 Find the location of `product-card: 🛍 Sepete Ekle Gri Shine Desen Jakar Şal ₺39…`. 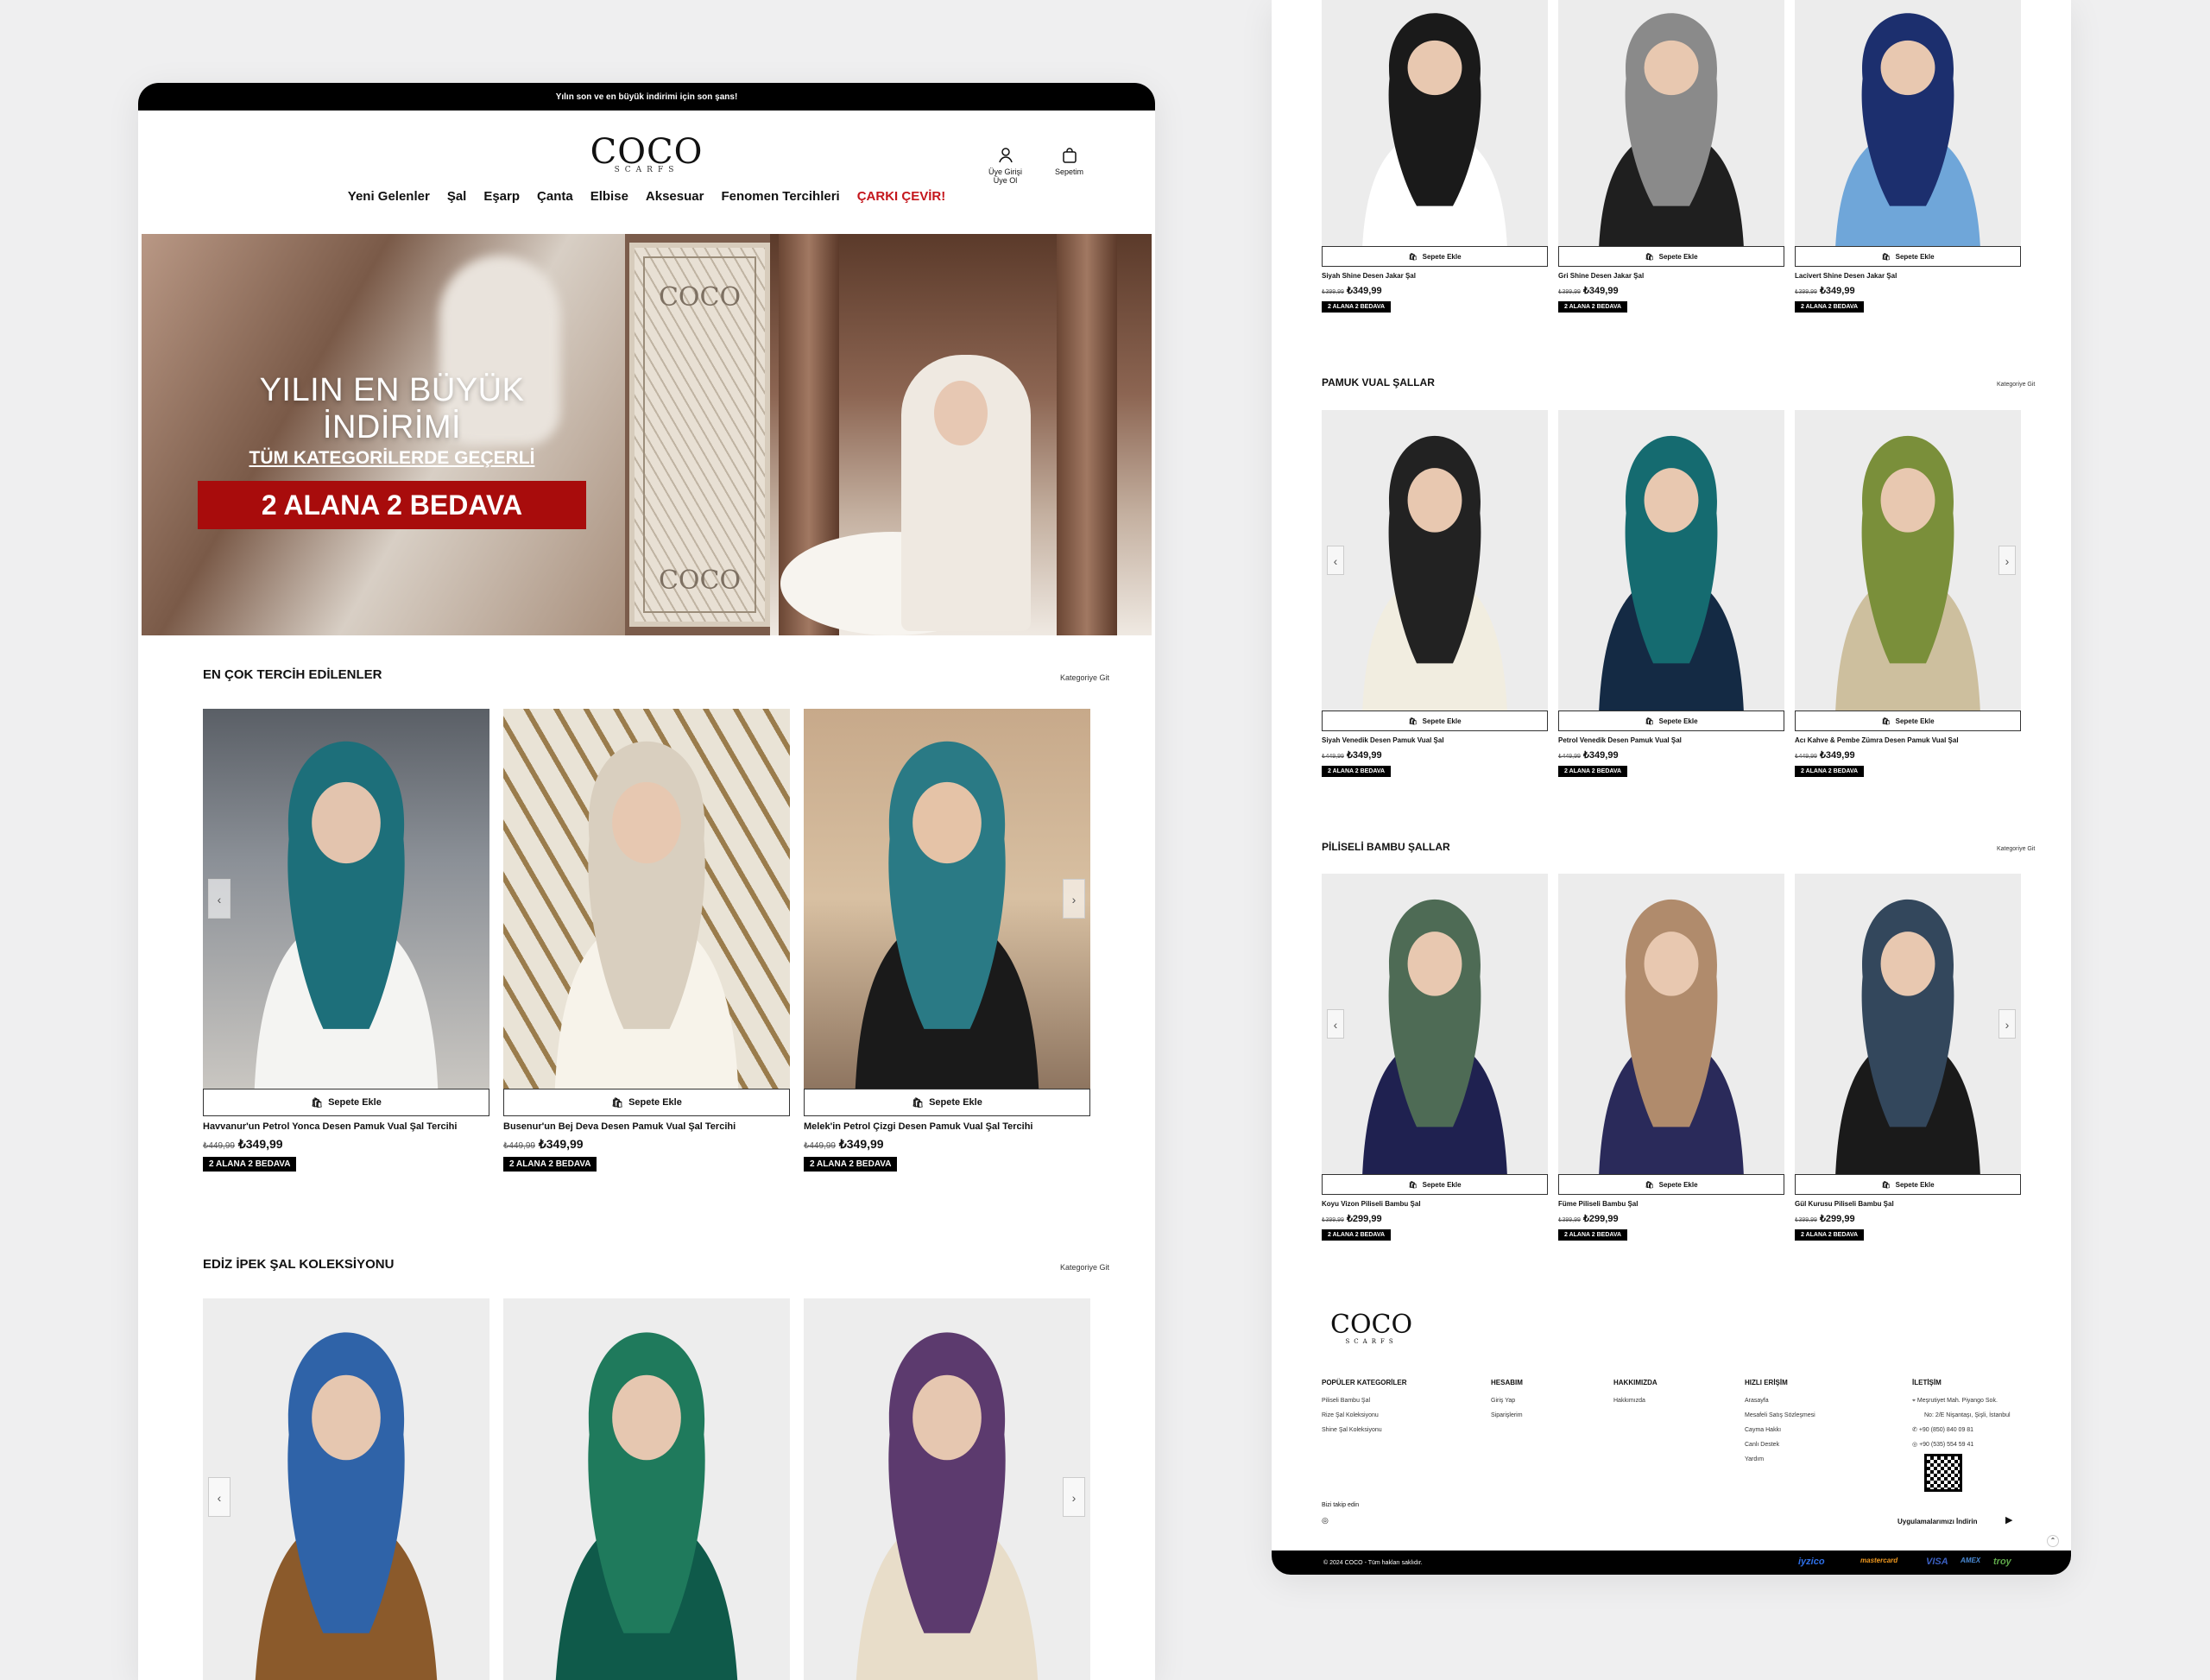

product-card: 🛍 Sepete Ekle Gri Shine Desen Jakar Şal ₺39… is located at coordinates (1671, 157).